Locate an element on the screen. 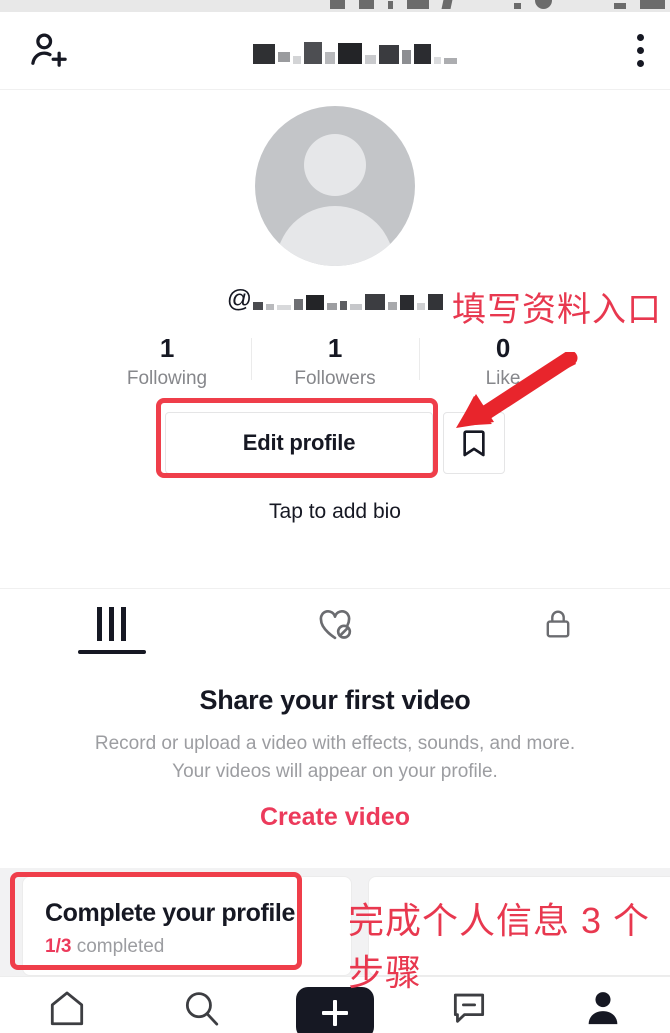 This screenshot has height=1033, width=670. tab-private is located at coordinates (558, 623).